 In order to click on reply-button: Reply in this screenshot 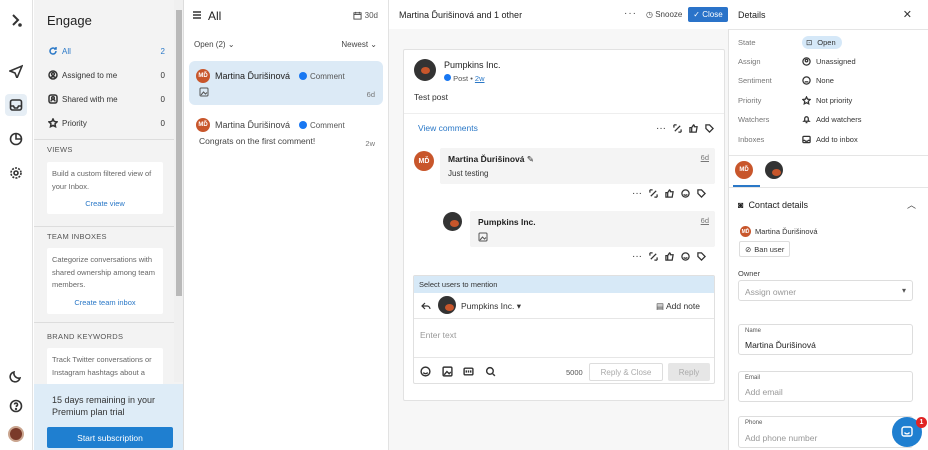, I will do `click(689, 372)`.